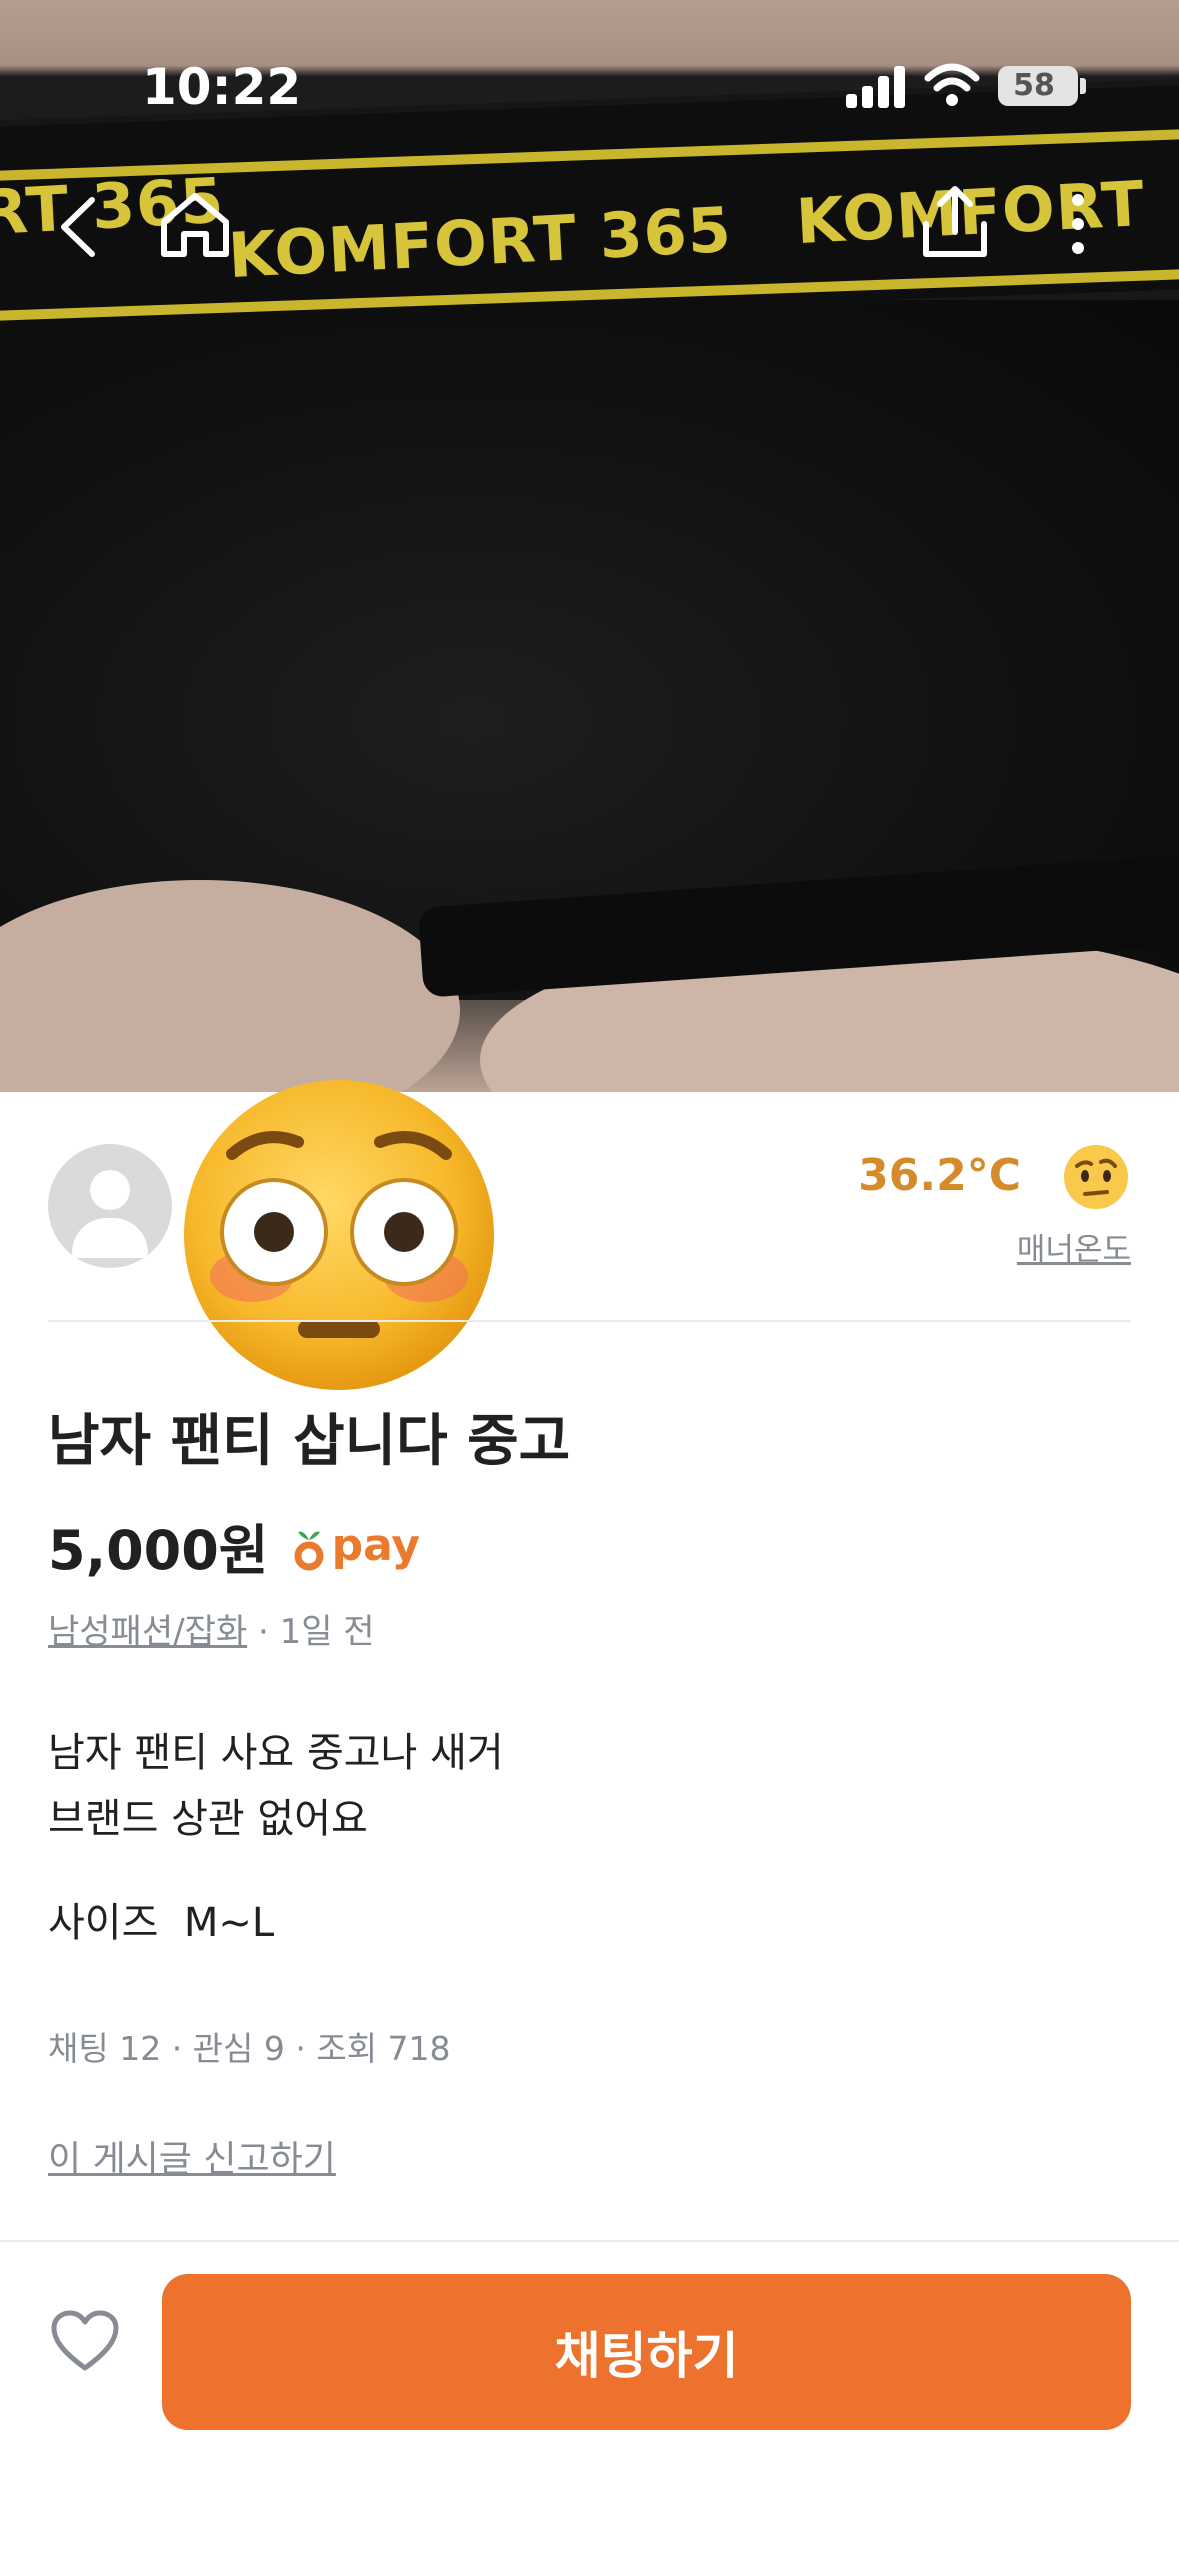  Describe the element at coordinates (309, 1549) in the screenshot. I see `carrot-icon` at that location.